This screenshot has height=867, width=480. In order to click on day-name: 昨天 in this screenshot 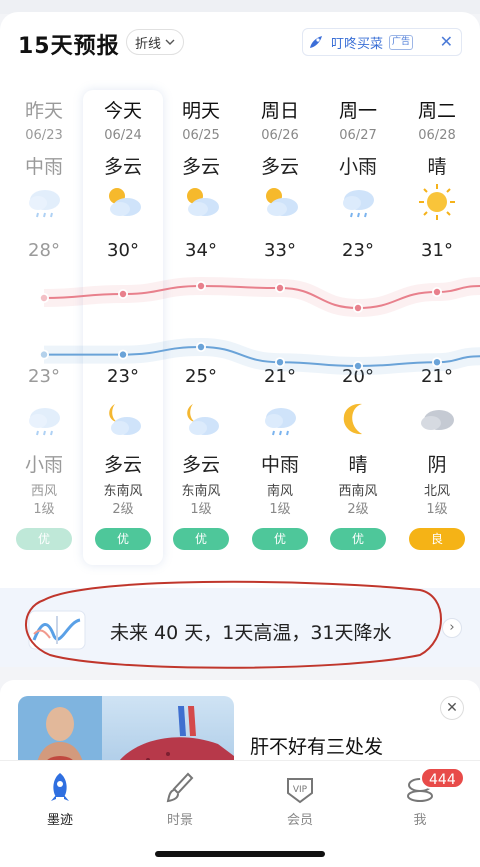, I will do `click(43, 111)`.